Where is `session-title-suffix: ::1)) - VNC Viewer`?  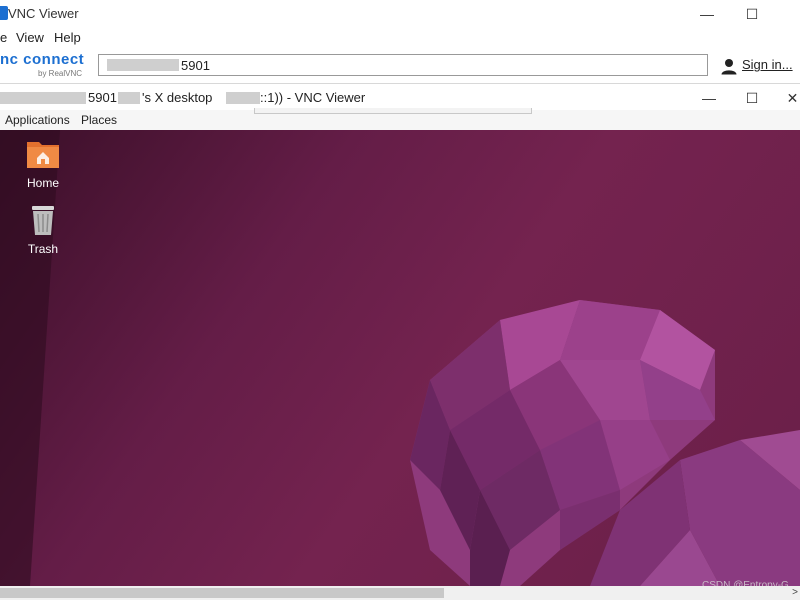 session-title-suffix: ::1)) - VNC Viewer is located at coordinates (313, 97).